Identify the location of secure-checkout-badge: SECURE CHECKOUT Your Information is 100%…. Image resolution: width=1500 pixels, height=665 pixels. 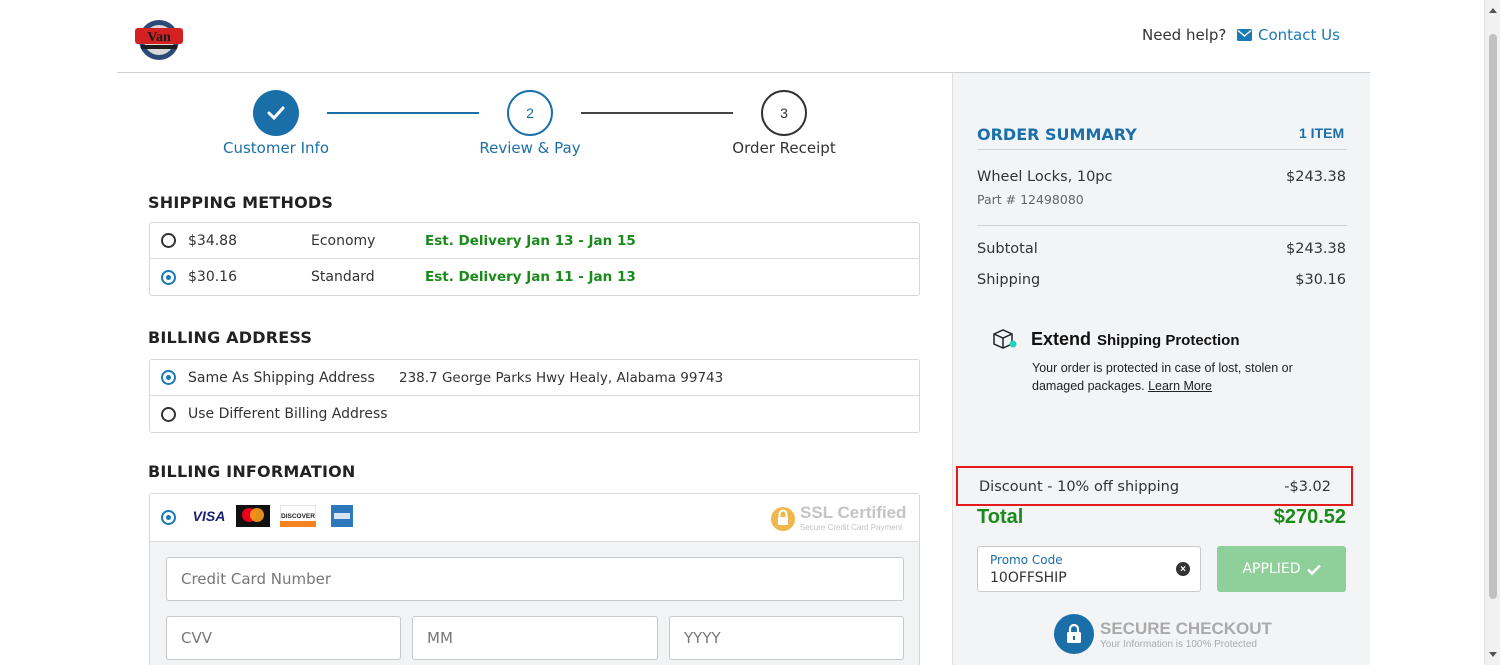
(1163, 634).